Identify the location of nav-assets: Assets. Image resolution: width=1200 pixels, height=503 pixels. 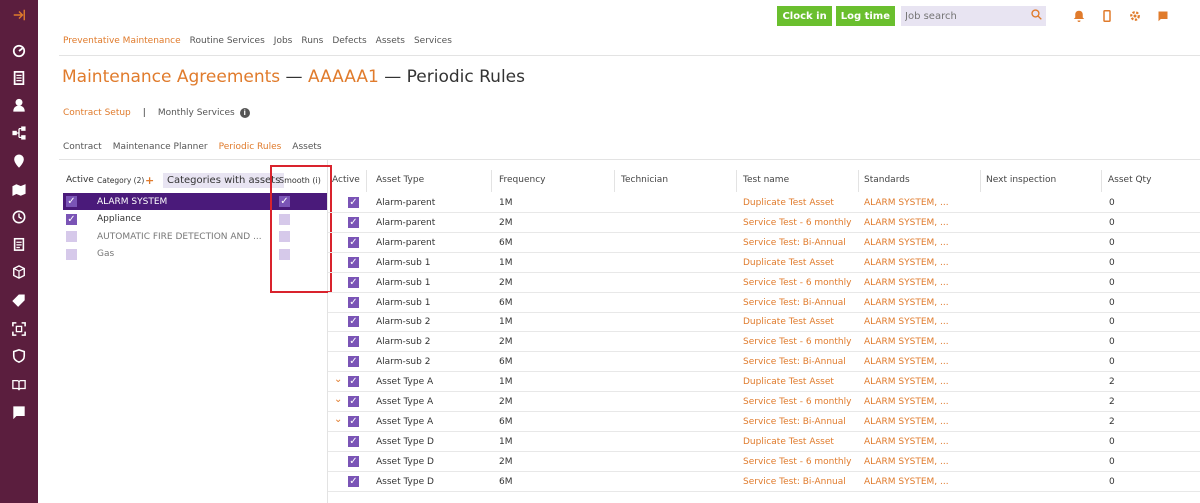
(390, 41).